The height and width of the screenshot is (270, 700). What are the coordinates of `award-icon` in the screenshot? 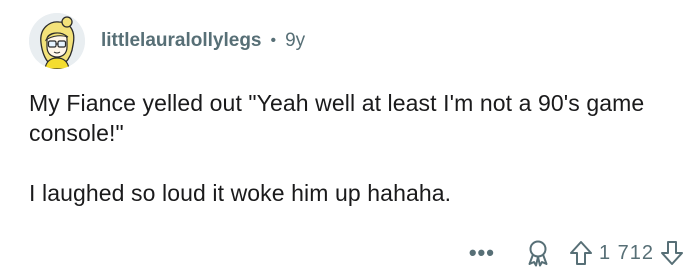 It's located at (538, 253).